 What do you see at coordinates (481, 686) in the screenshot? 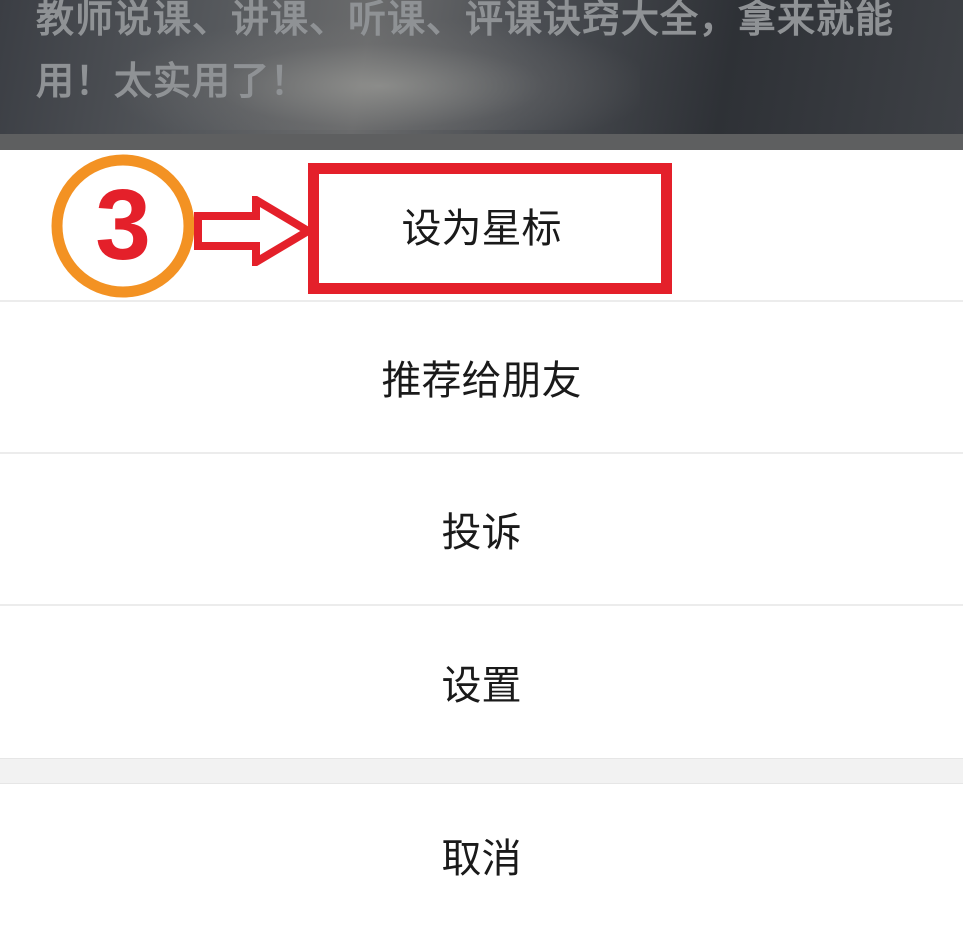
I see `menu-item-label: 设置` at bounding box center [481, 686].